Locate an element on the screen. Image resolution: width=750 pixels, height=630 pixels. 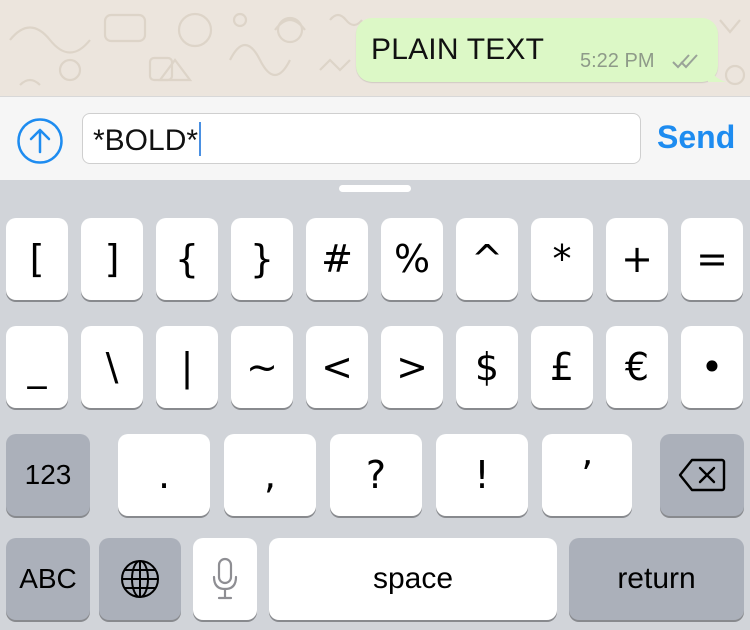
key-equals: = is located at coordinates (712, 259).